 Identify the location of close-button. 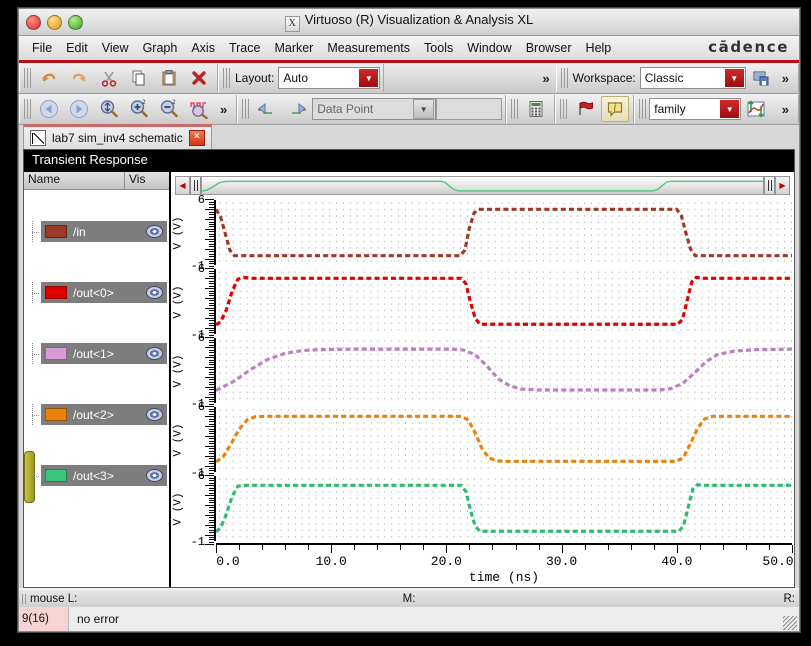
(33, 22).